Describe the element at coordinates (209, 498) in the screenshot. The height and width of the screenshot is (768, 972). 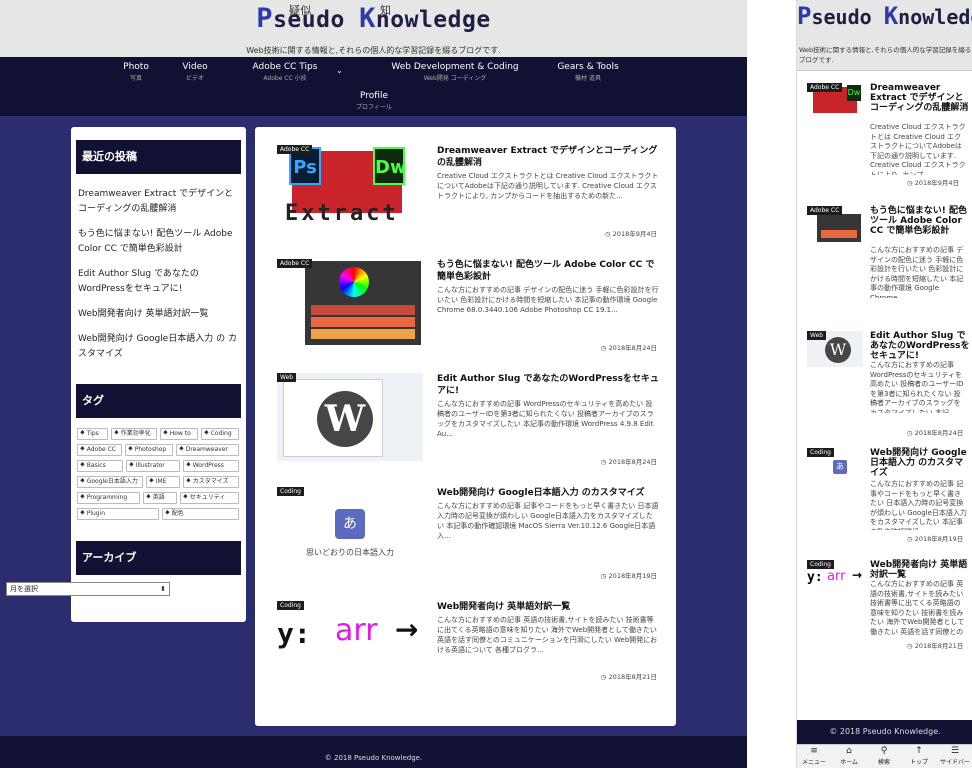
I see `tag-security: ⯁ セキュリティ` at that location.